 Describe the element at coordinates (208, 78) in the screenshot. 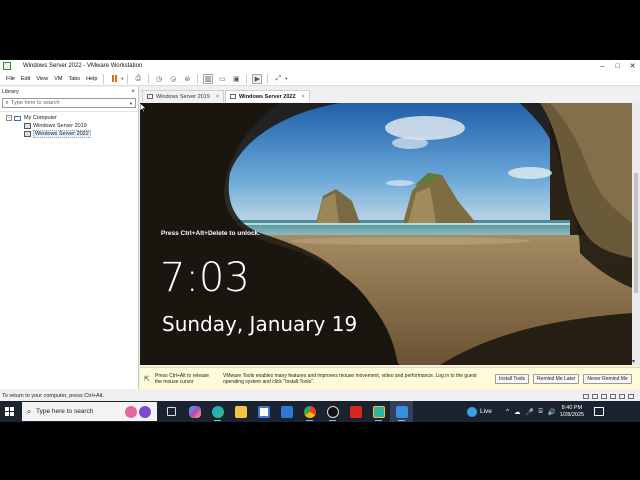

I see `library-view-icon: ▥` at that location.